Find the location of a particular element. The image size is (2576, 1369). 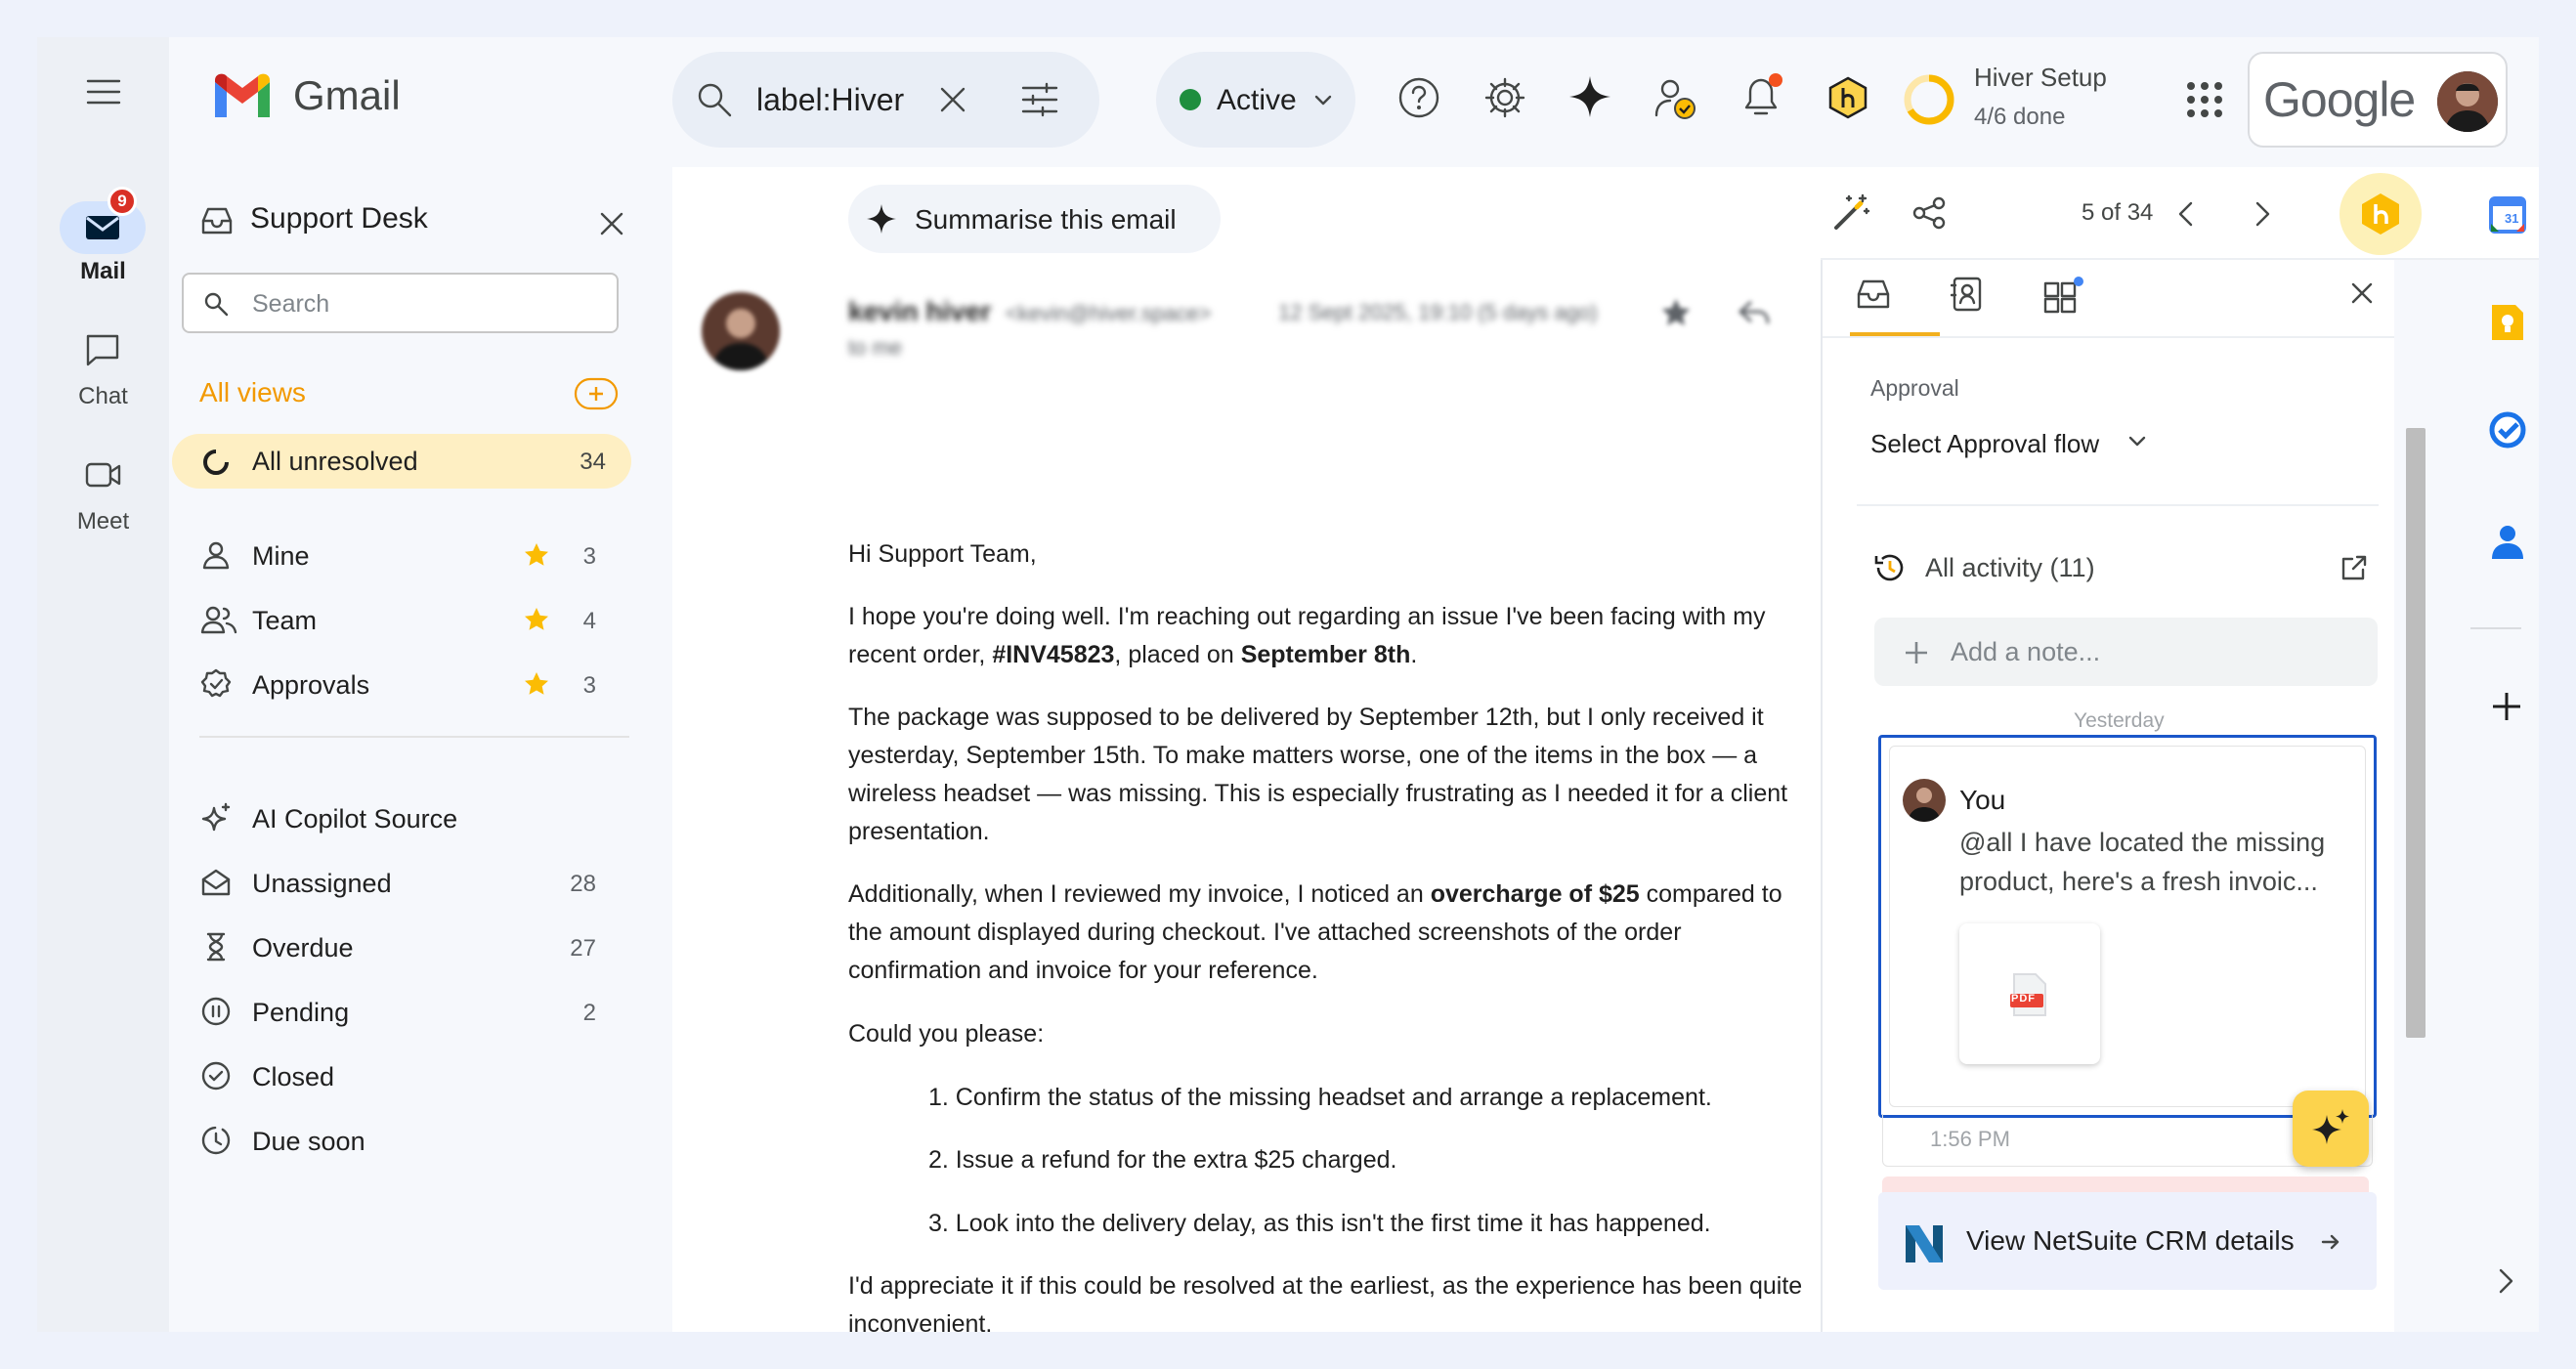

search-placeholder: Search is located at coordinates (291, 304).